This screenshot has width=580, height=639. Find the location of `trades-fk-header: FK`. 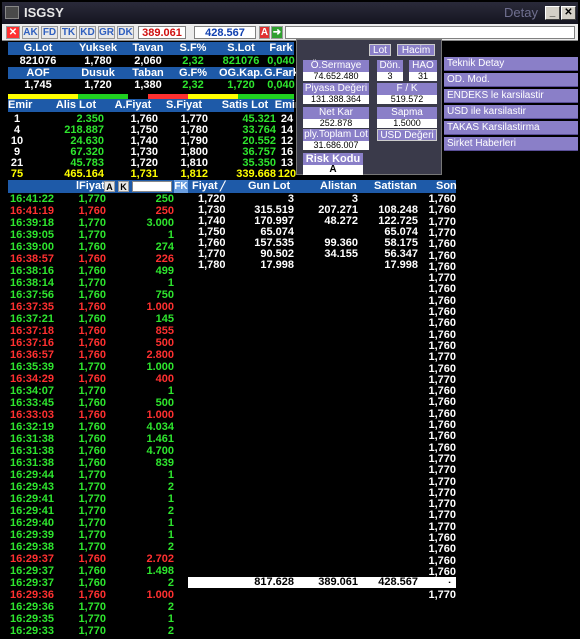

trades-fk-header: FK is located at coordinates (181, 186).